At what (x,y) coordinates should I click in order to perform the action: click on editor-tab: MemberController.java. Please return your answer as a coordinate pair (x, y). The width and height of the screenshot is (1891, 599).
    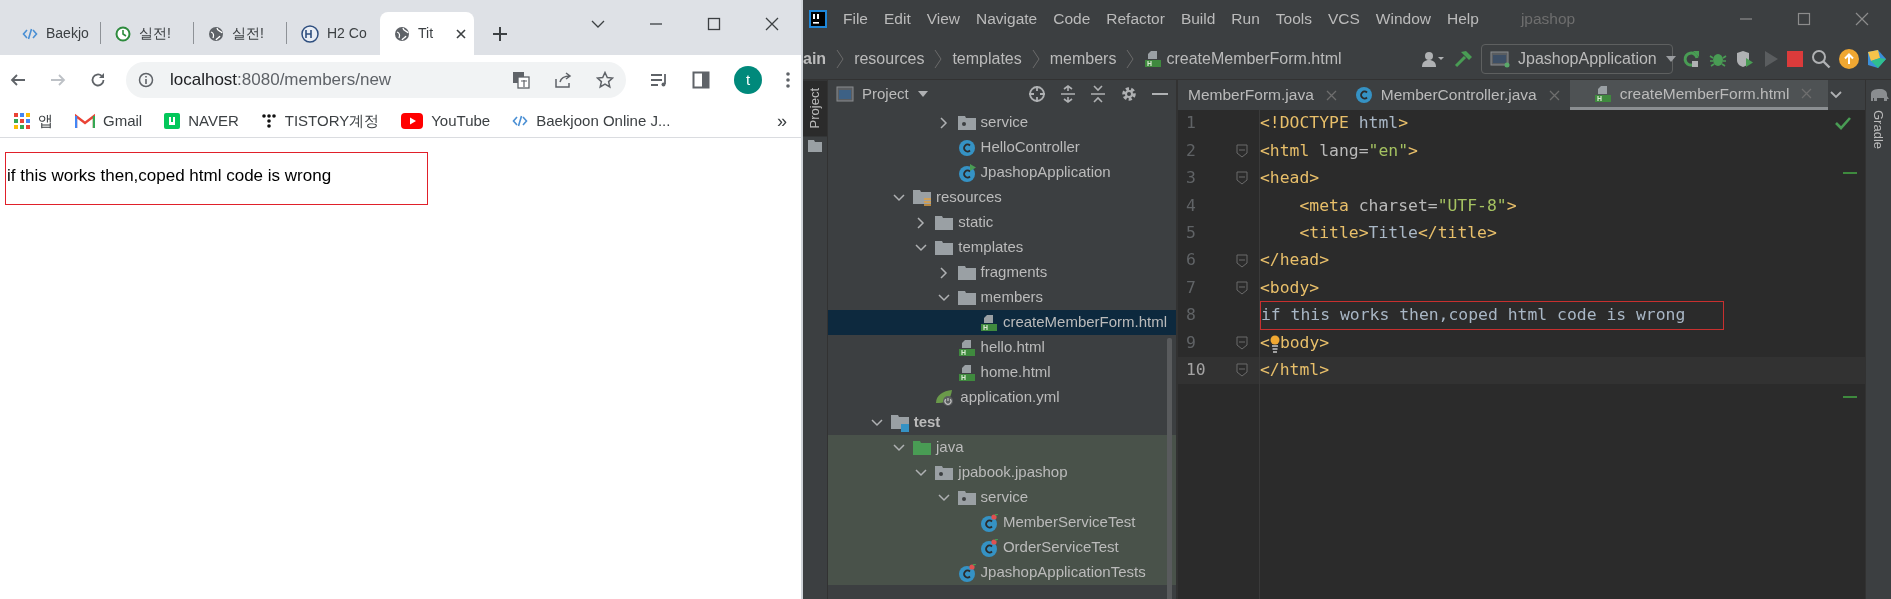
    Looking at the image, I should click on (1458, 95).